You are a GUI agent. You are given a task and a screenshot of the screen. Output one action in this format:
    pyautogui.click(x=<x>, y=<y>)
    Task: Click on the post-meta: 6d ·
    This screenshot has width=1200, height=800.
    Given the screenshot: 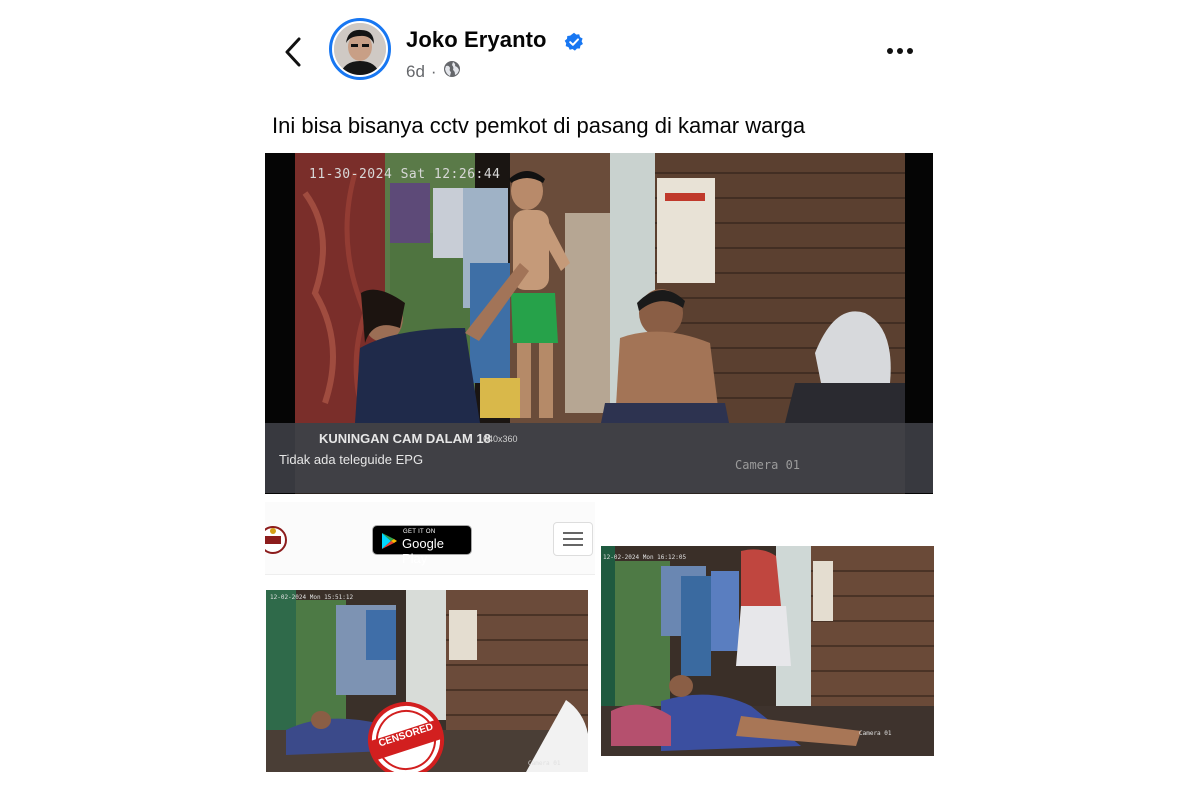 What is the action you would take?
    pyautogui.click(x=433, y=71)
    